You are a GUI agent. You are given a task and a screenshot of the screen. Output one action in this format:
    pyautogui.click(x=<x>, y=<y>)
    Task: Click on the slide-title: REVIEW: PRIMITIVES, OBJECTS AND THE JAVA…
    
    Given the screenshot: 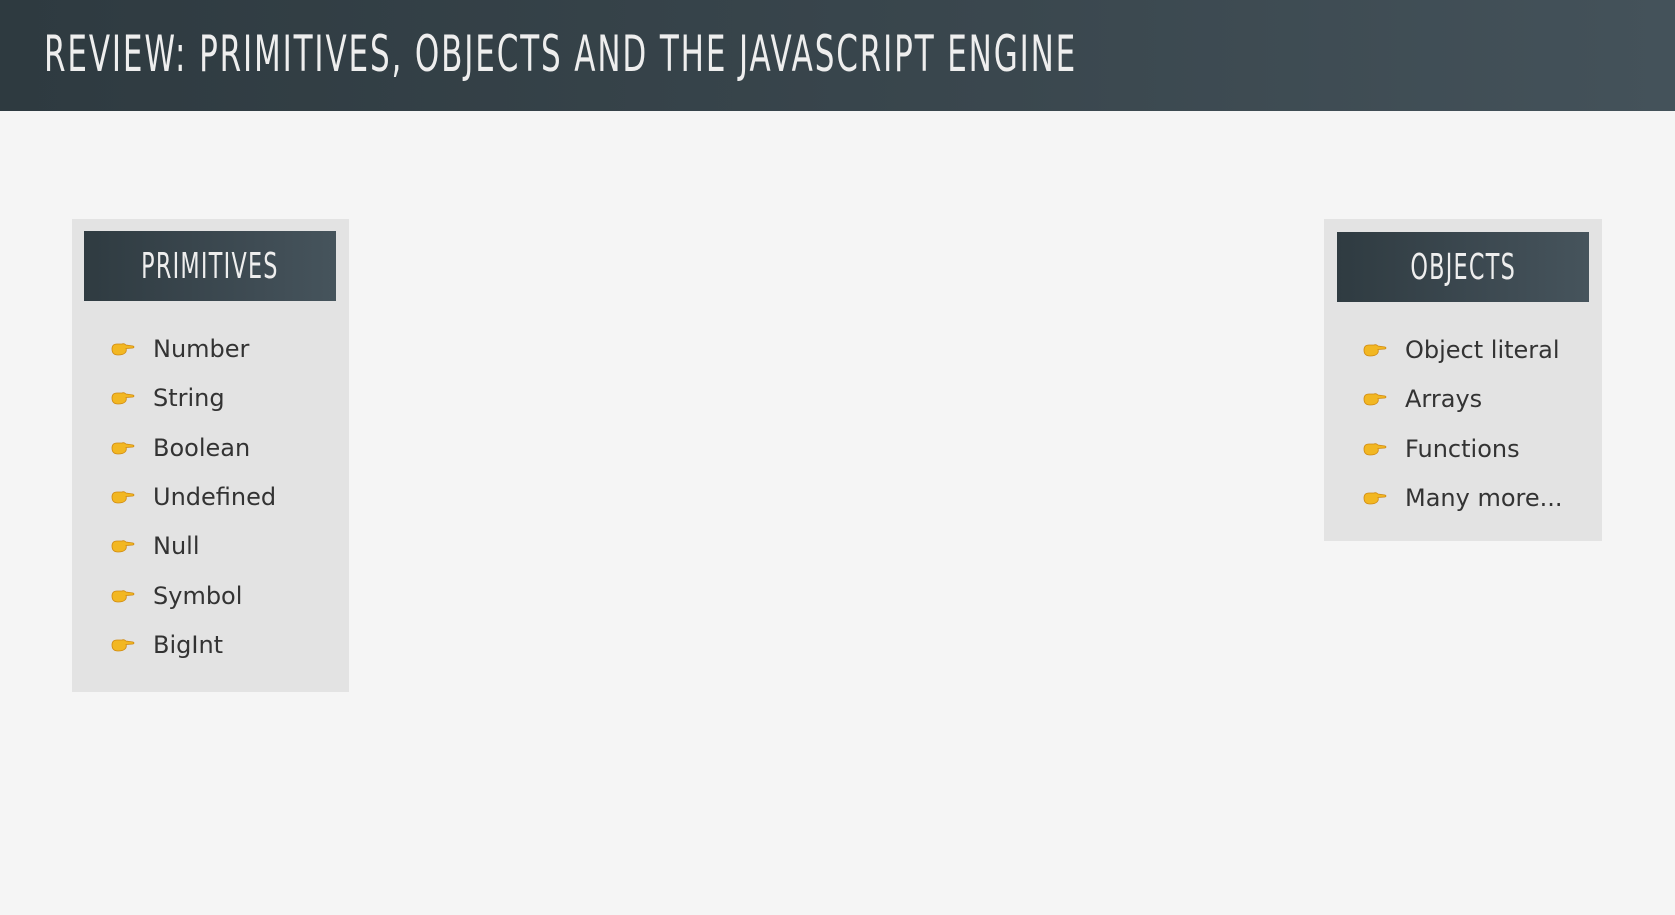 What is the action you would take?
    pyautogui.click(x=561, y=54)
    